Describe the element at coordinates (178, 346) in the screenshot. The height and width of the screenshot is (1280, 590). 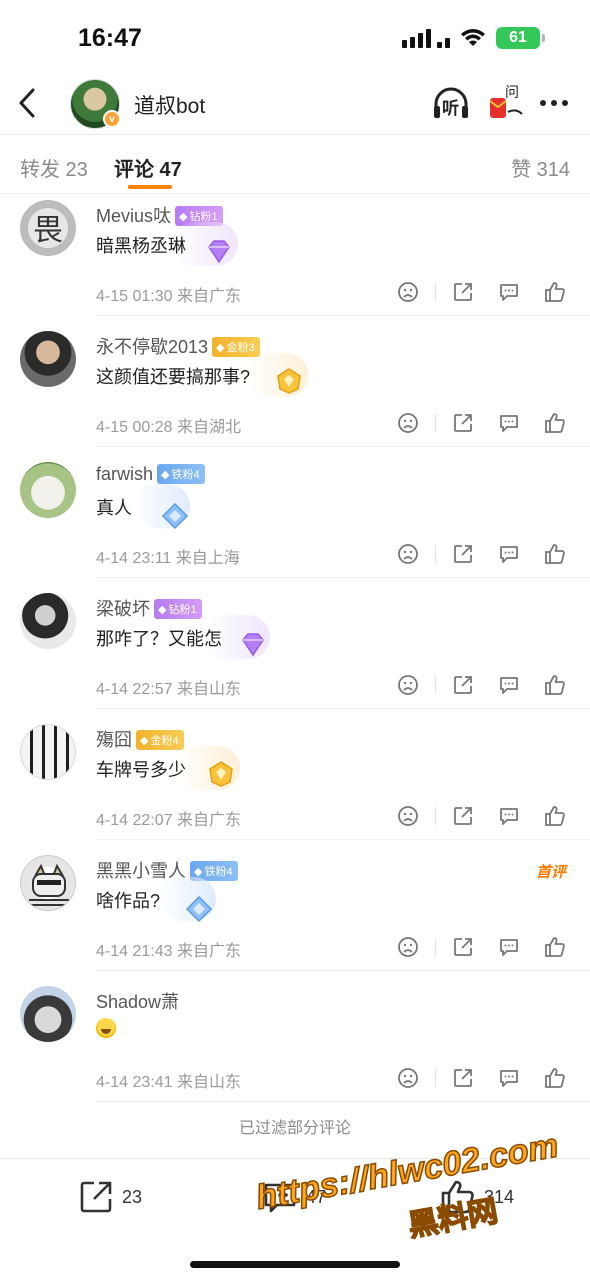
I see `commenter-name: 永不停歇2013 ◆ 金粉3` at that location.